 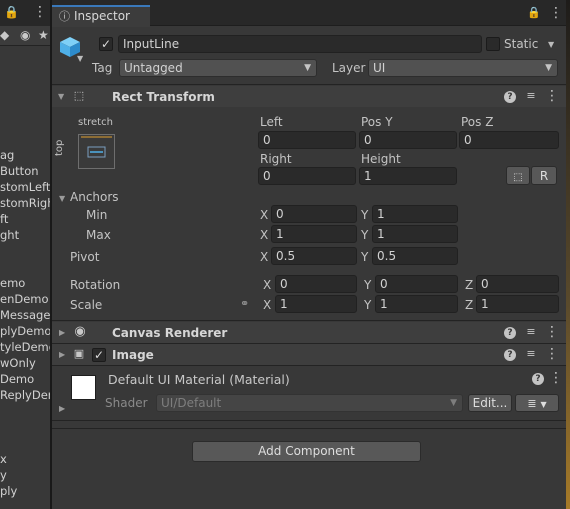 I want to click on hierarchy-toolbar: ◆ ◉ ★, so click(x=25, y=36).